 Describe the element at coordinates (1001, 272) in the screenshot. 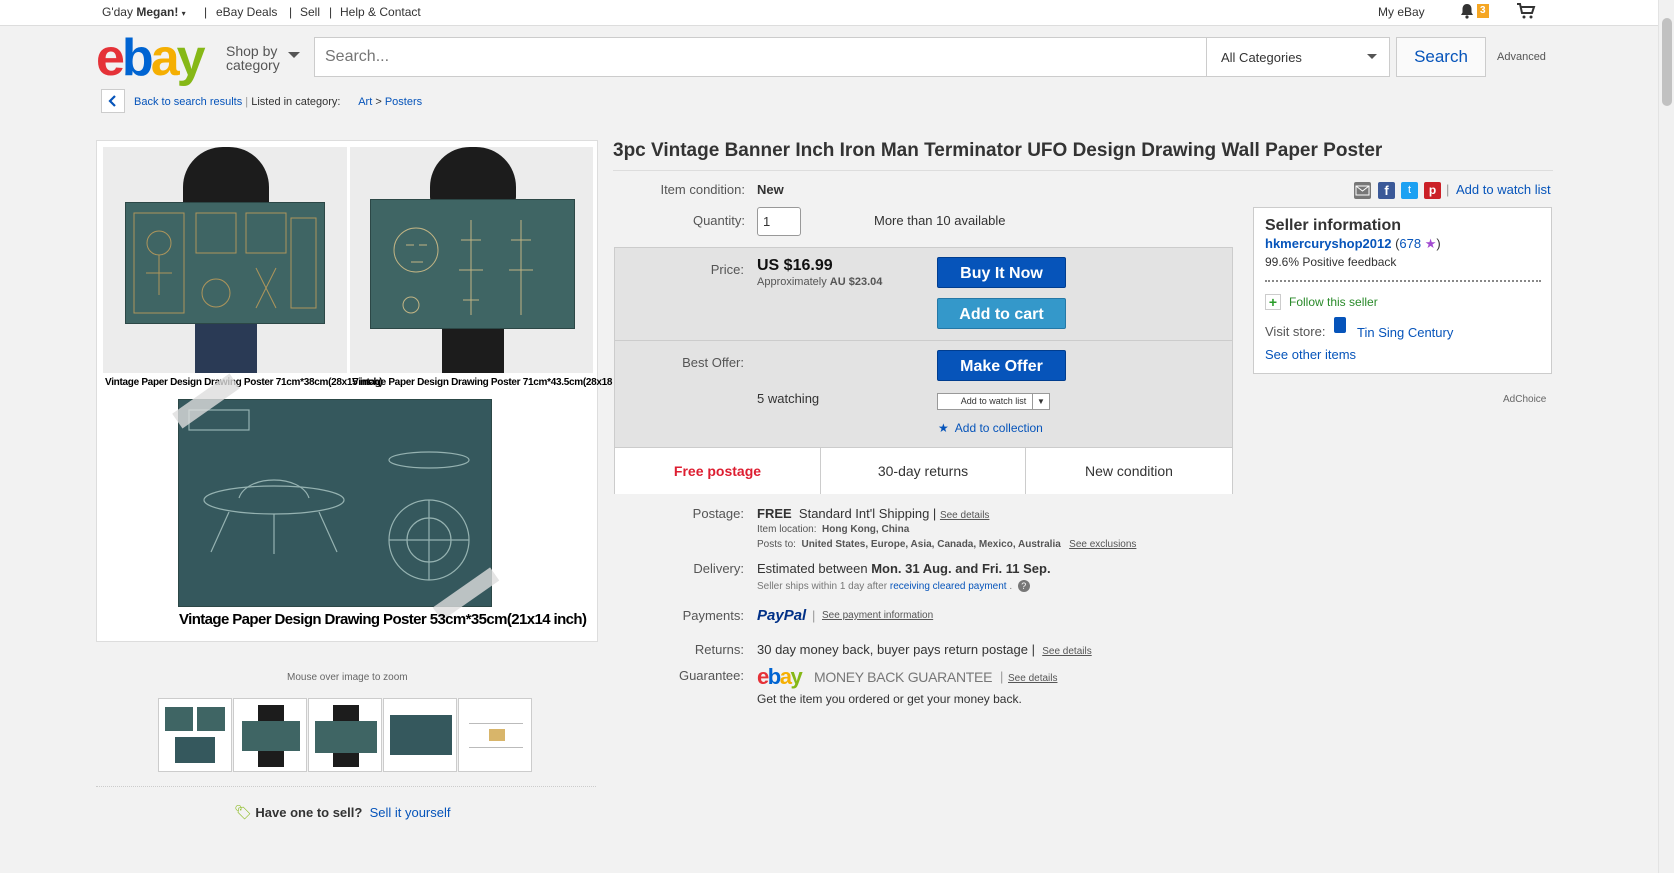

I see `buy-it-now-button: Buy It Now` at that location.